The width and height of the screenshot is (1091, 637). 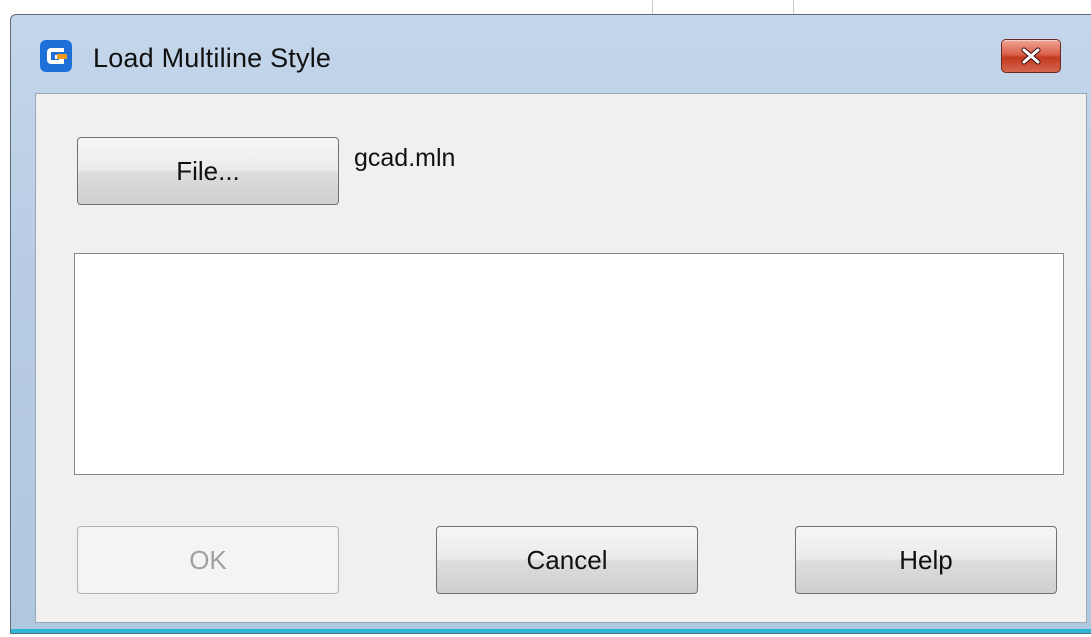 I want to click on window-bottom-edge, so click(x=551, y=631).